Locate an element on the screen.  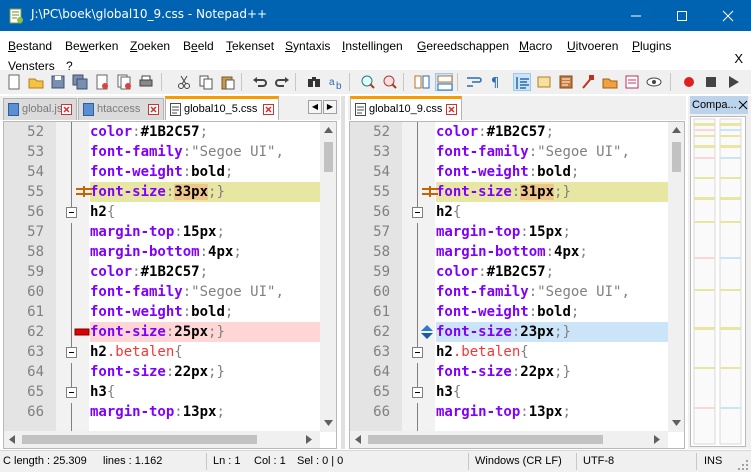
monitor-eye-button is located at coordinates (654, 82).